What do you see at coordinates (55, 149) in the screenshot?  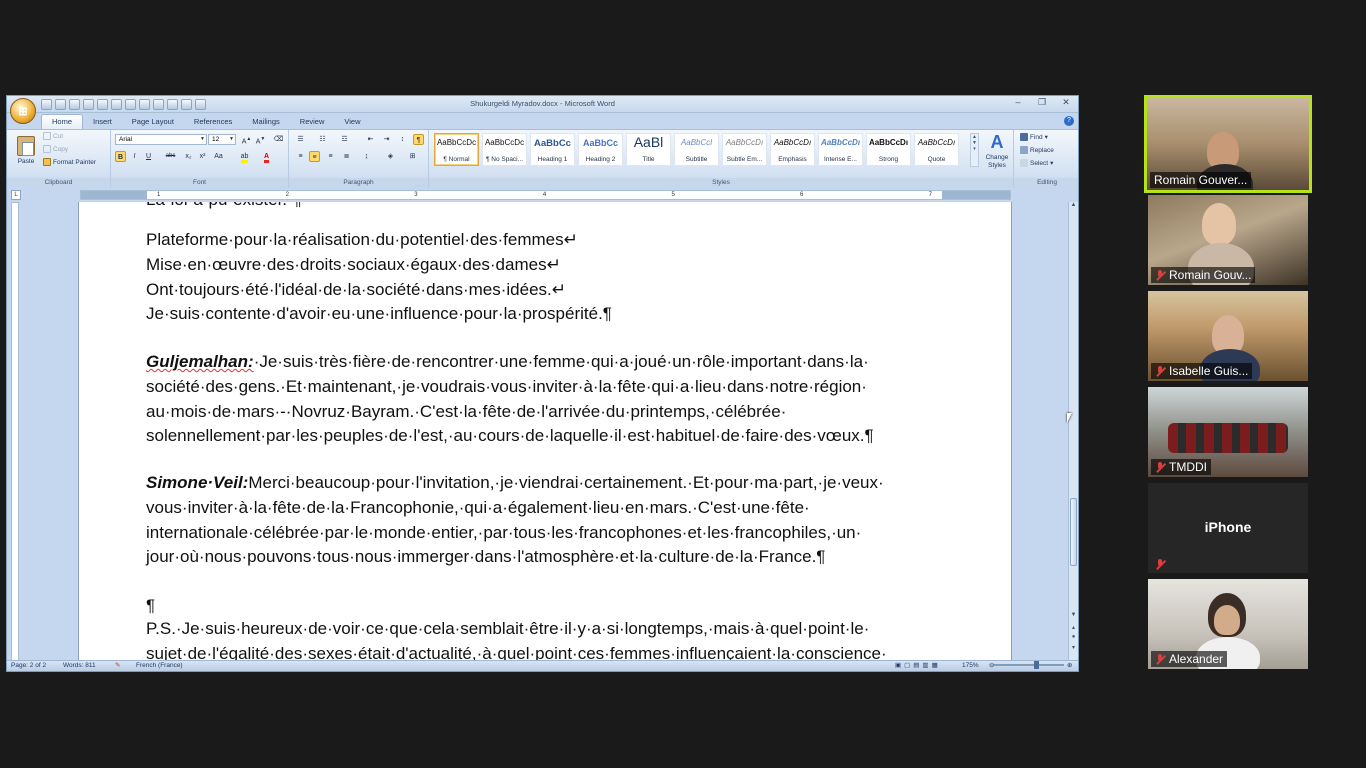 I see `copy-button: Copy` at bounding box center [55, 149].